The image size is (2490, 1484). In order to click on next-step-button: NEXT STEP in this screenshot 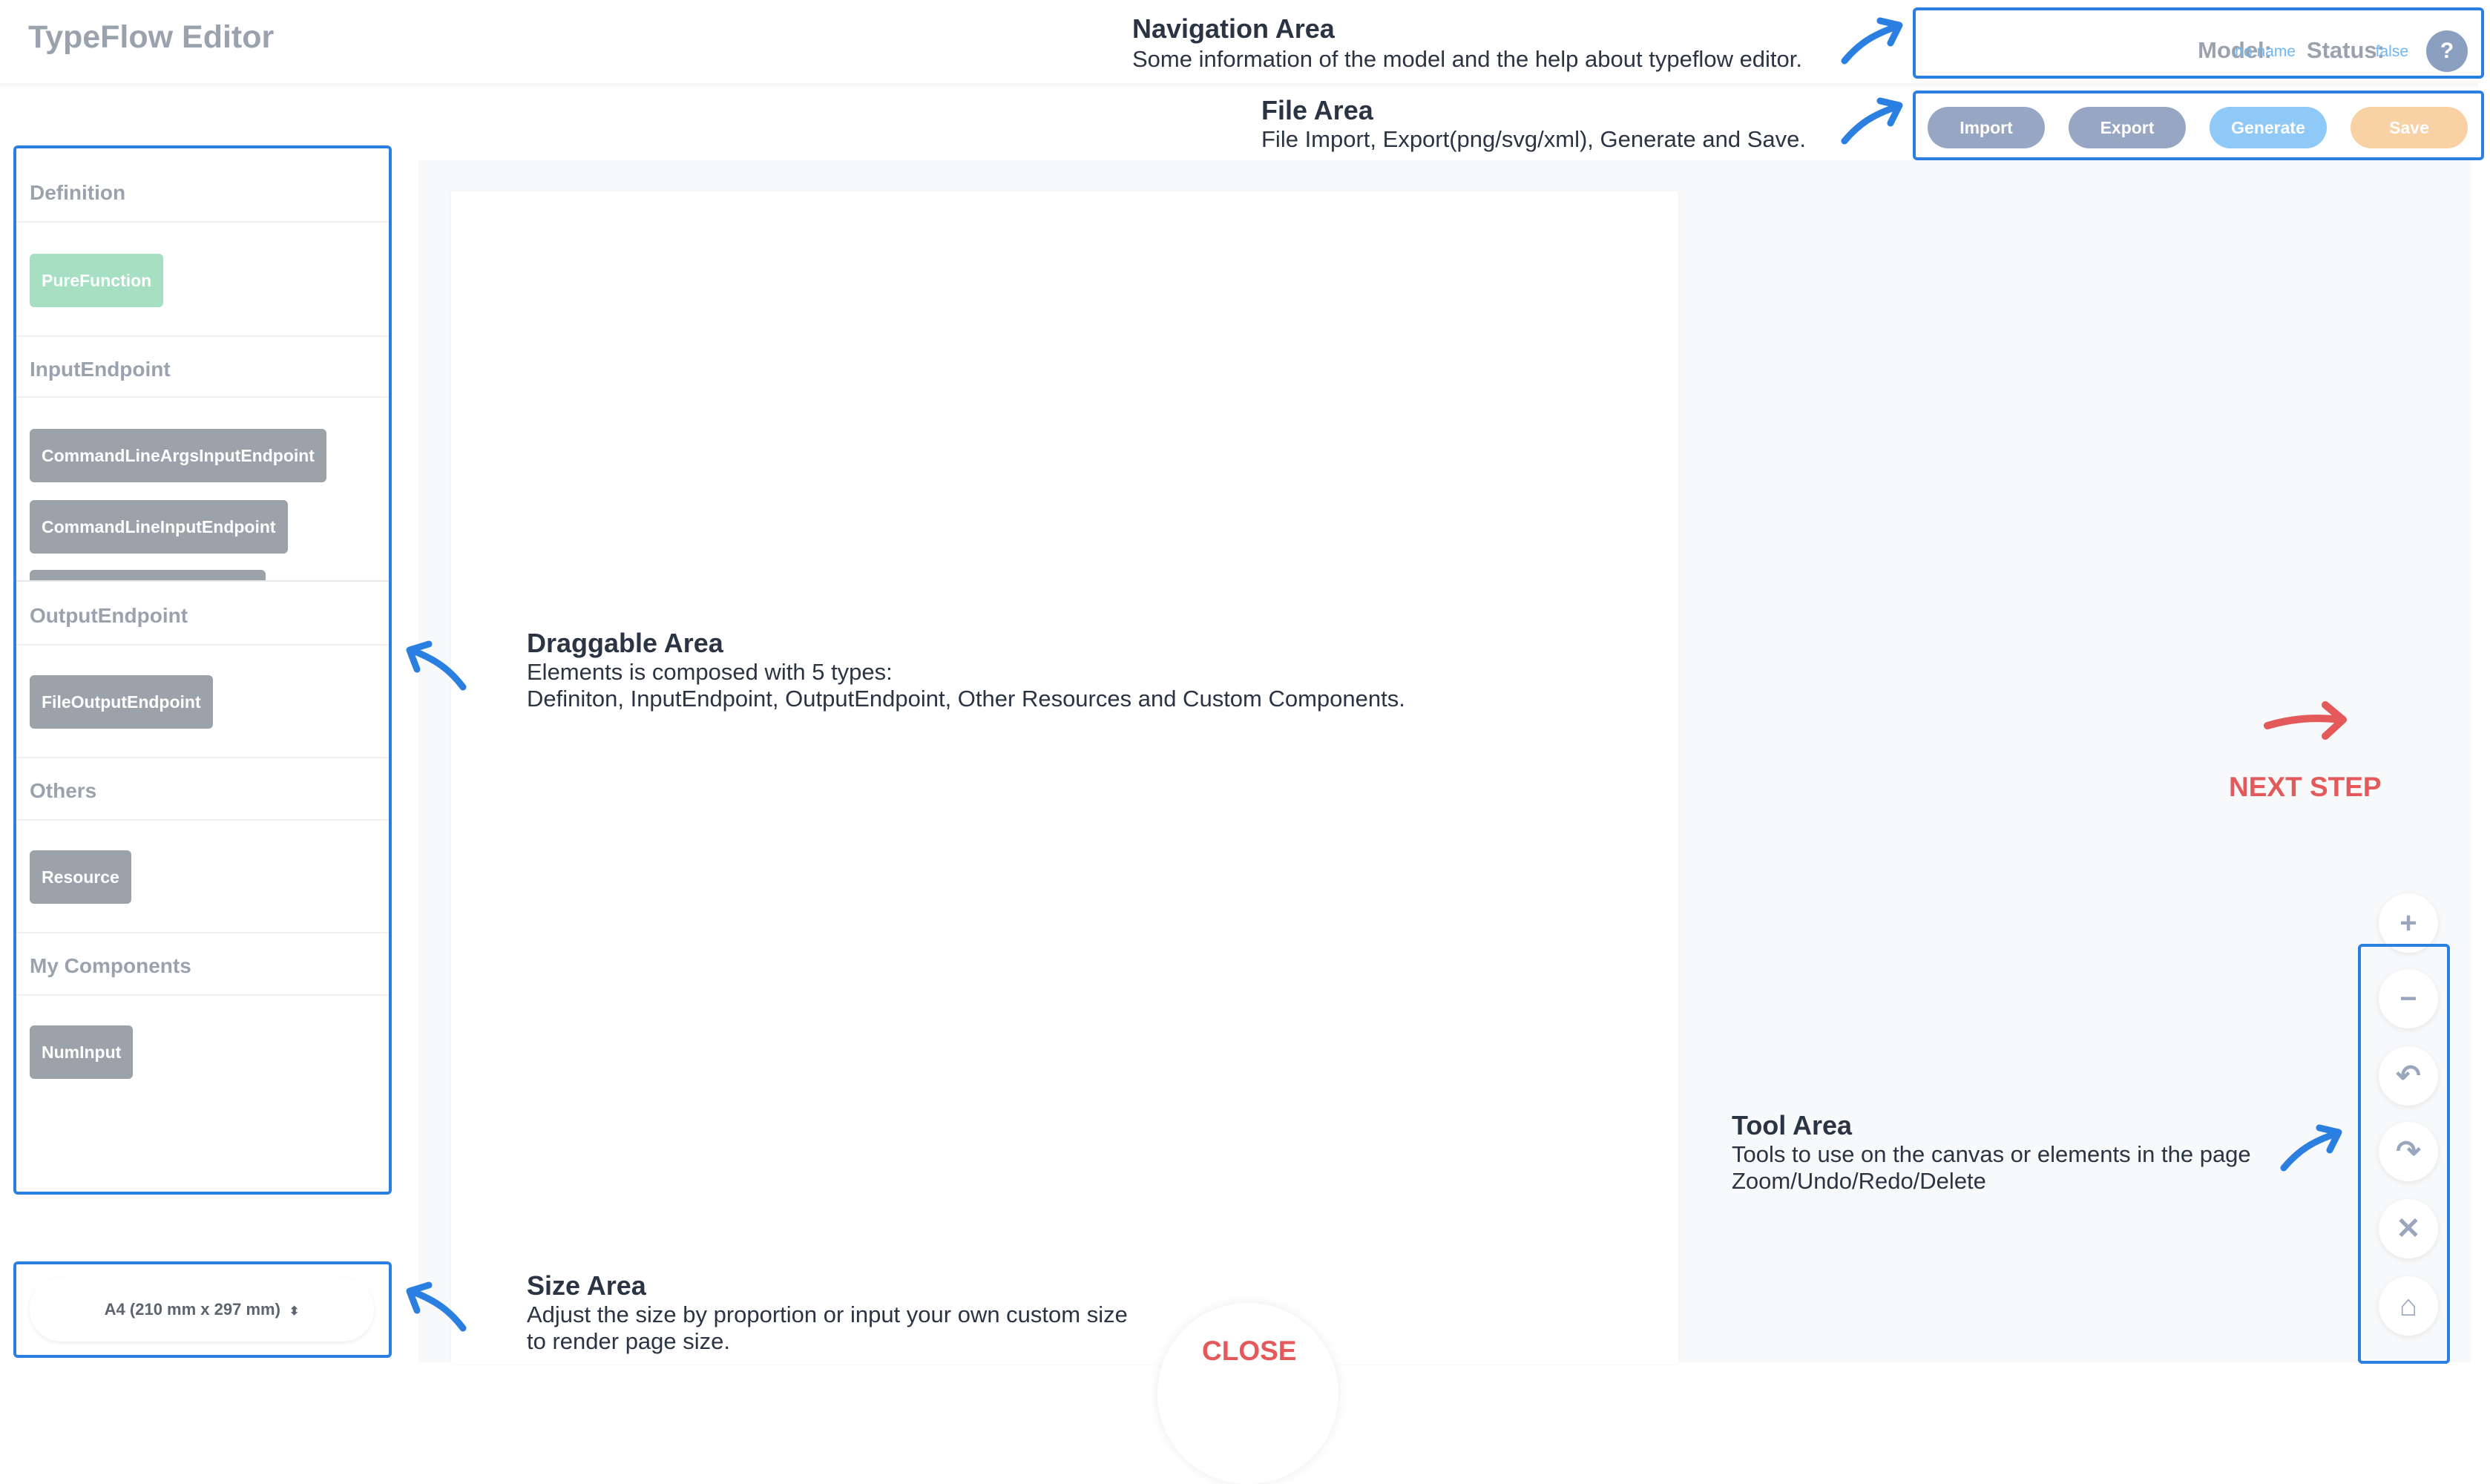, I will do `click(2305, 787)`.